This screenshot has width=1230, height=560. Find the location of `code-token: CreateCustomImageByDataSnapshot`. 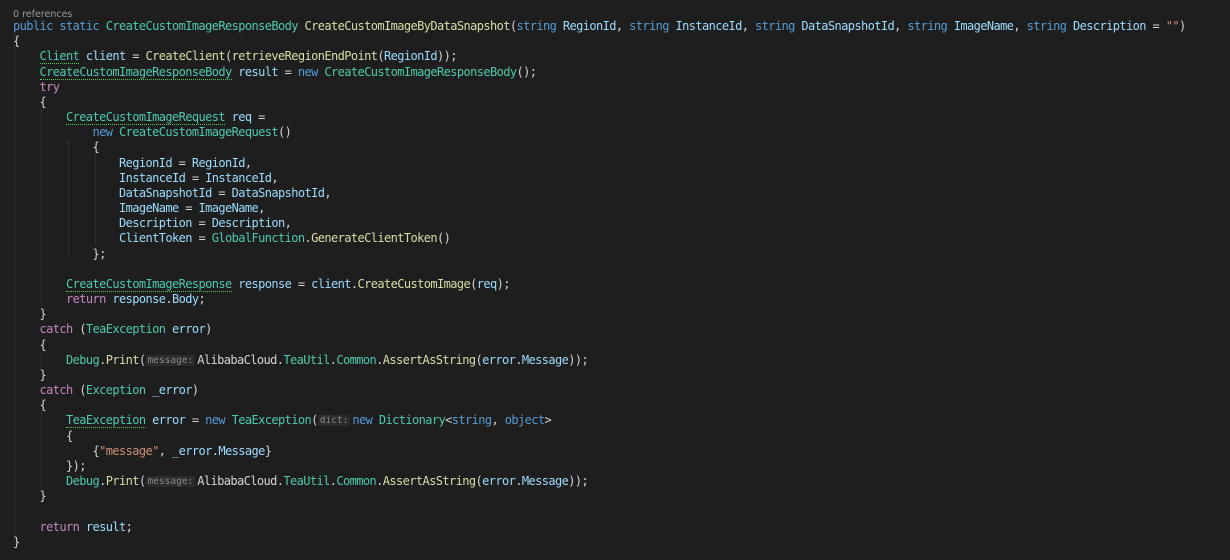

code-token: CreateCustomImageByDataSnapshot is located at coordinates (407, 26).